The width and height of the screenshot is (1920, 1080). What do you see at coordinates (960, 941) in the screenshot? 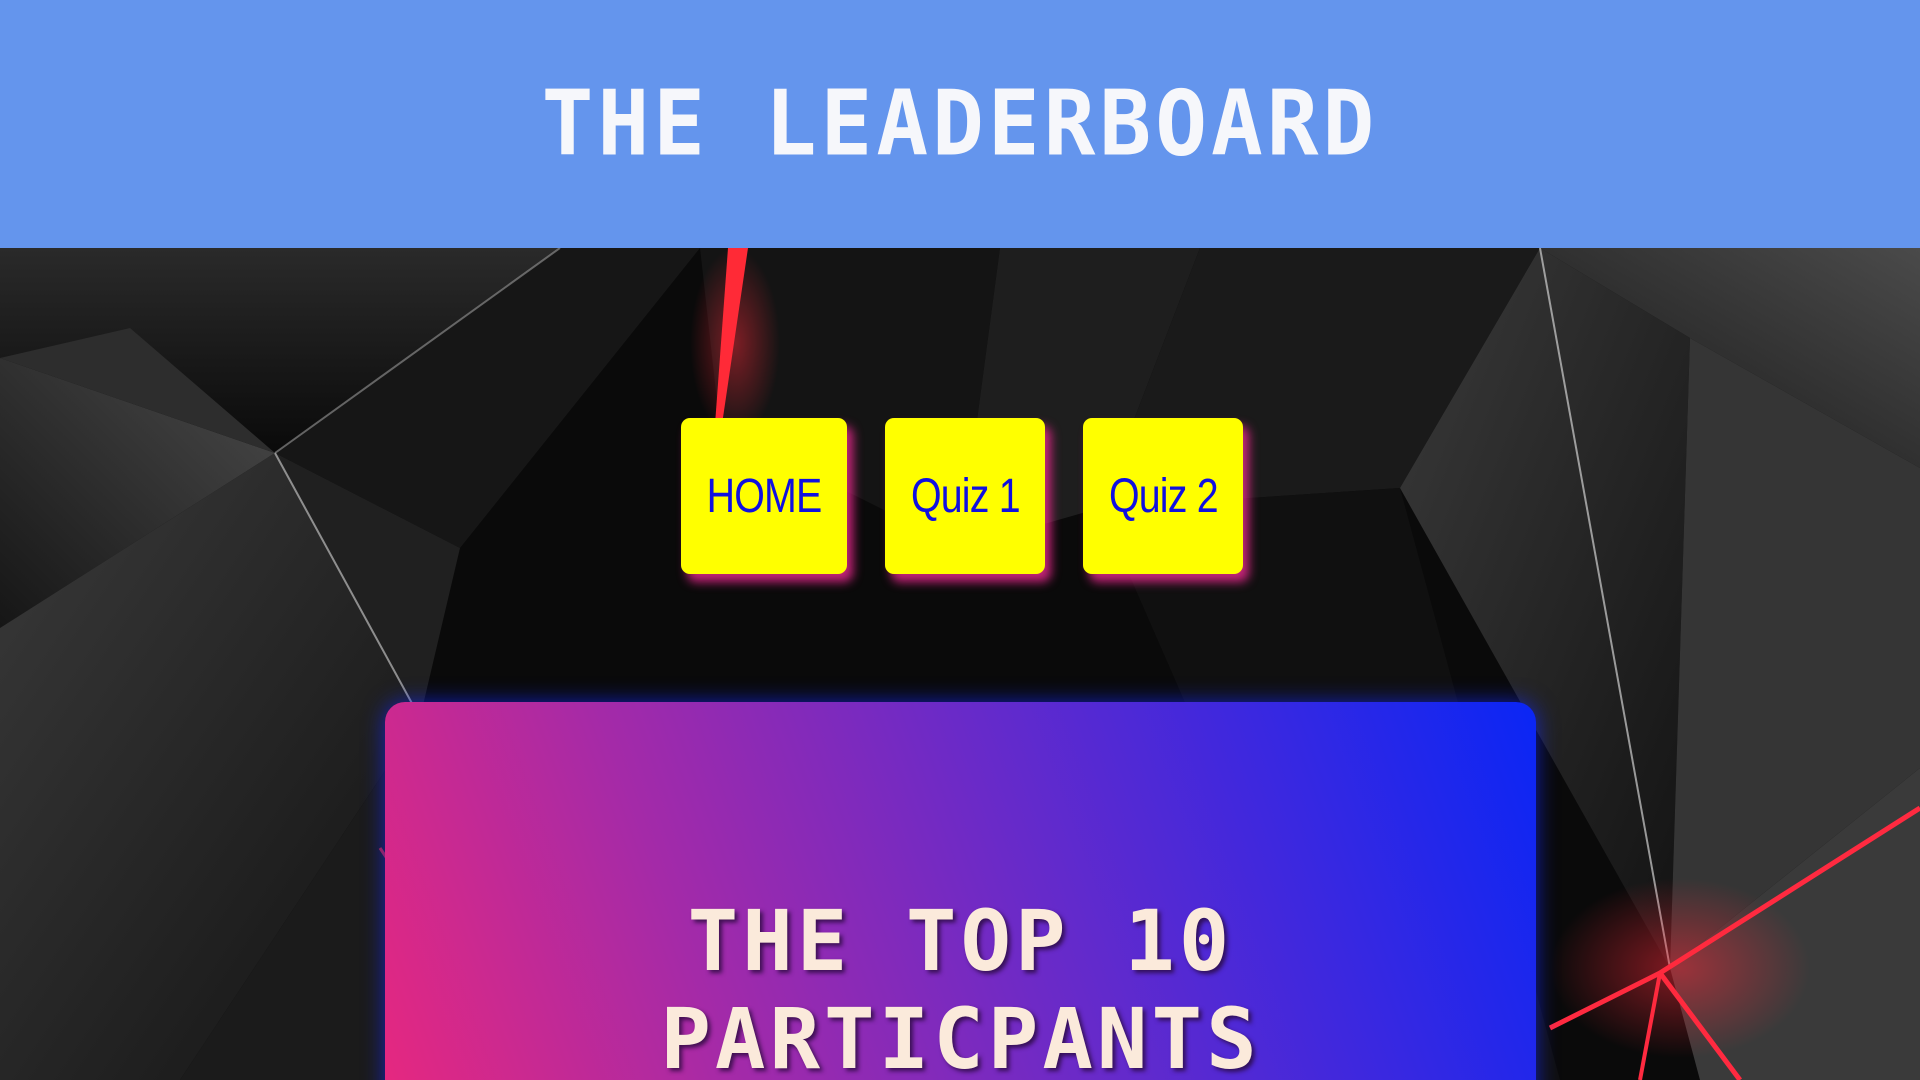
I see `leaderboard-heading-line1: THE TOP 10` at bounding box center [960, 941].